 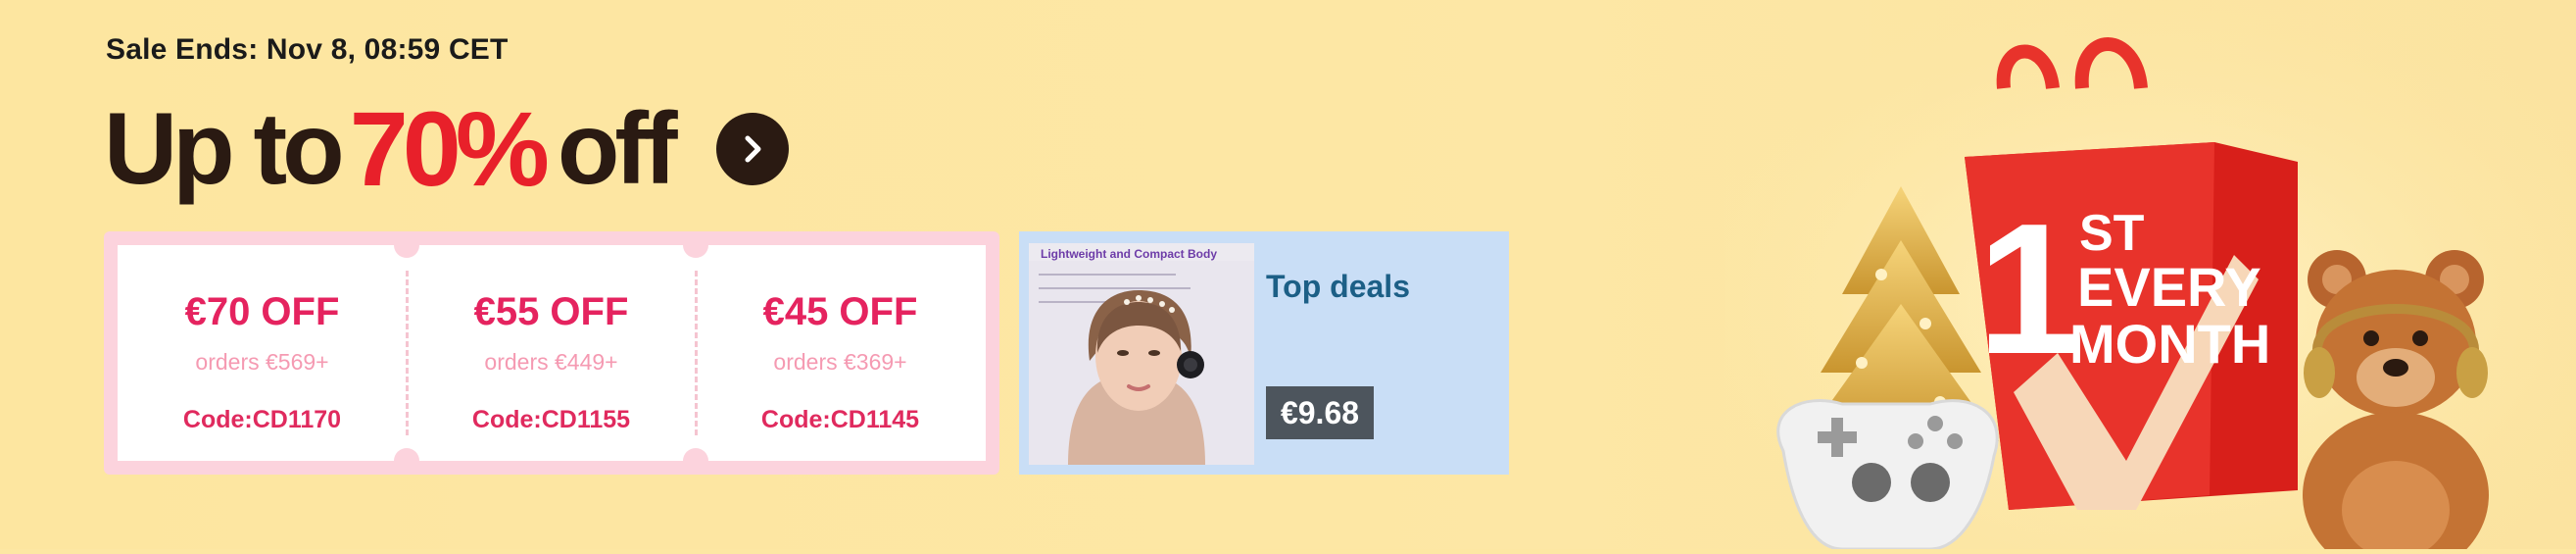 I want to click on headline-arrow-button, so click(x=752, y=149).